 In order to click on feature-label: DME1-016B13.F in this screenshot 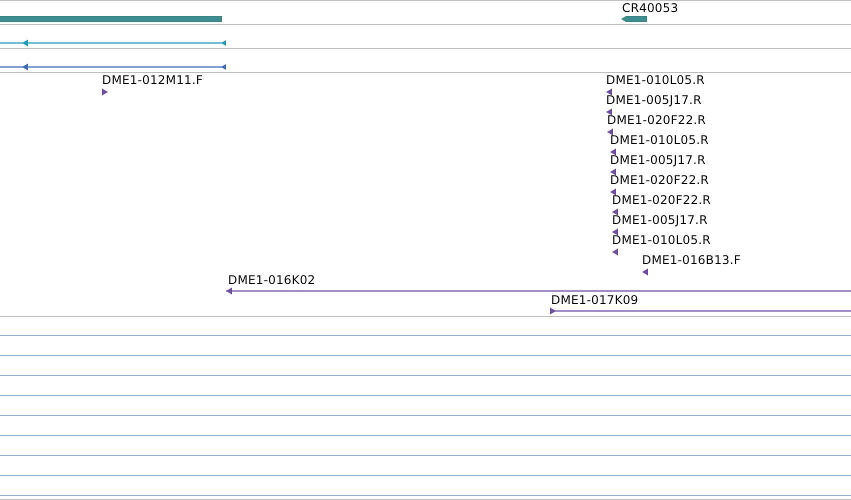, I will do `click(691, 260)`.